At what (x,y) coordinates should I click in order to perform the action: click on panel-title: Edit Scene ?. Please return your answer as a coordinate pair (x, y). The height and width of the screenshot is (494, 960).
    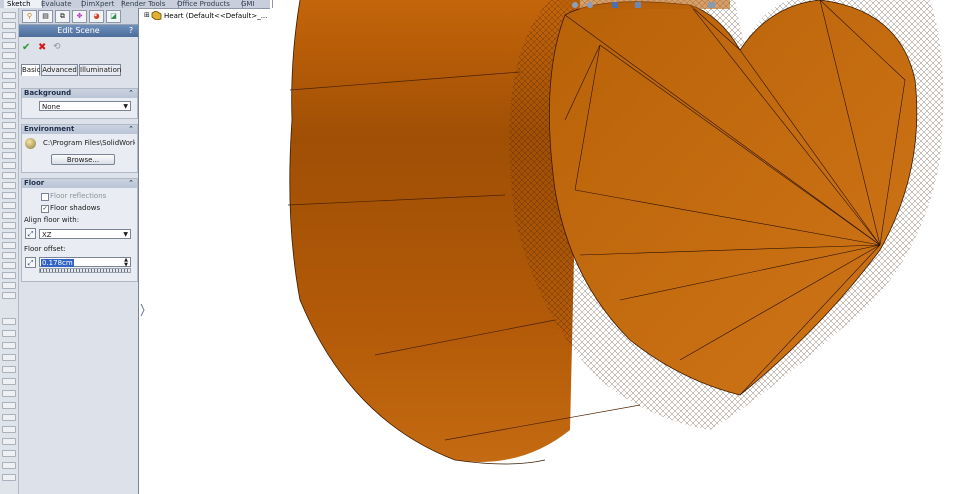
    Looking at the image, I should click on (78, 31).